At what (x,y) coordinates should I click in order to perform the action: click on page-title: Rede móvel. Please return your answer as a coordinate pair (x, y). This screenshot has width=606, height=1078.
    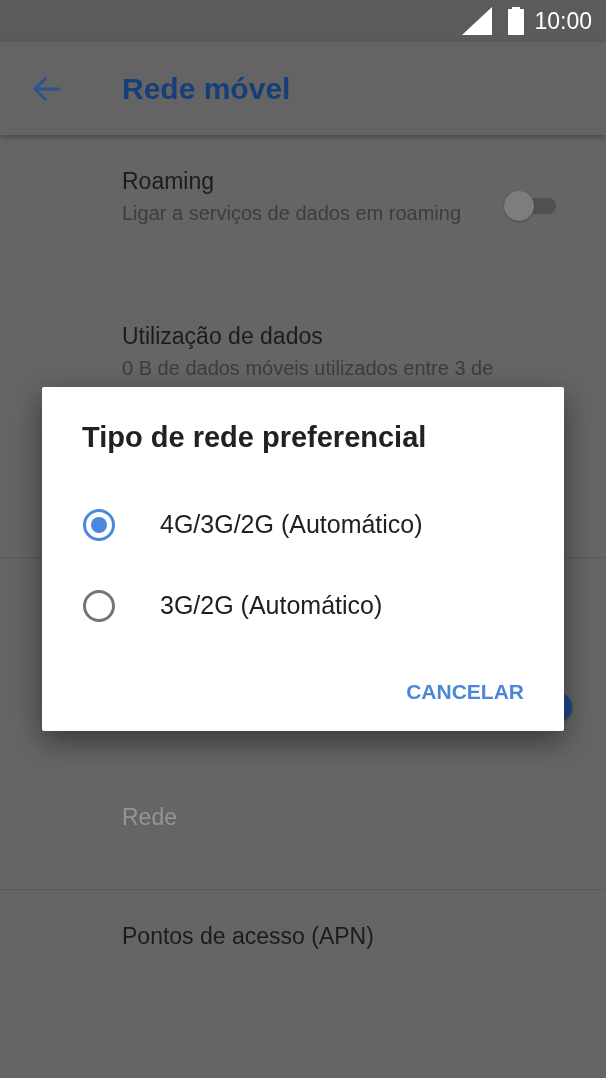
    Looking at the image, I should click on (206, 88).